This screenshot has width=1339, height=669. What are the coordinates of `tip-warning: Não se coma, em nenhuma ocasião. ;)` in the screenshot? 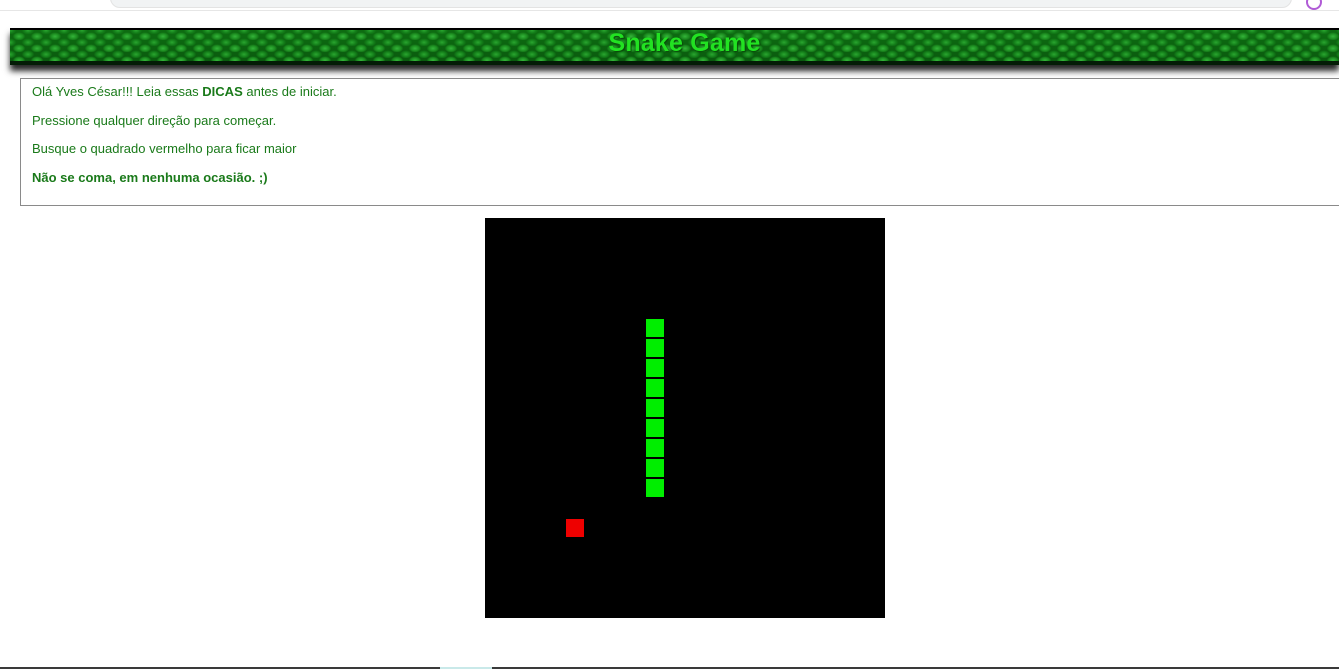 It's located at (685, 184).